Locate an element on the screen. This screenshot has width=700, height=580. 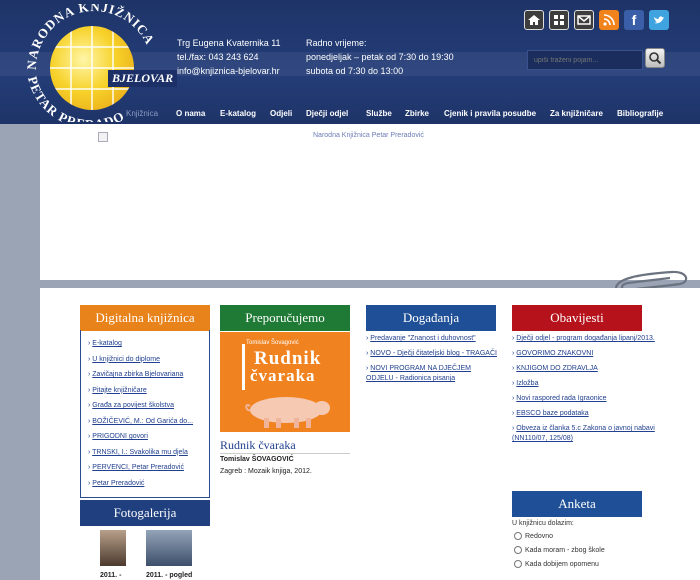
nav-item-za-knjiznicare: Za knjižničare is located at coordinates (576, 113).